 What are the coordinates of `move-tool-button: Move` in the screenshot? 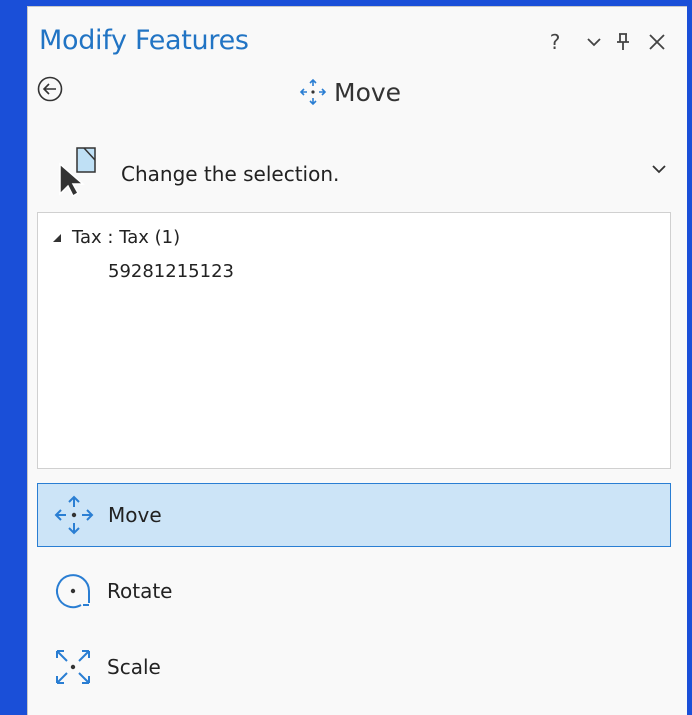 It's located at (354, 515).